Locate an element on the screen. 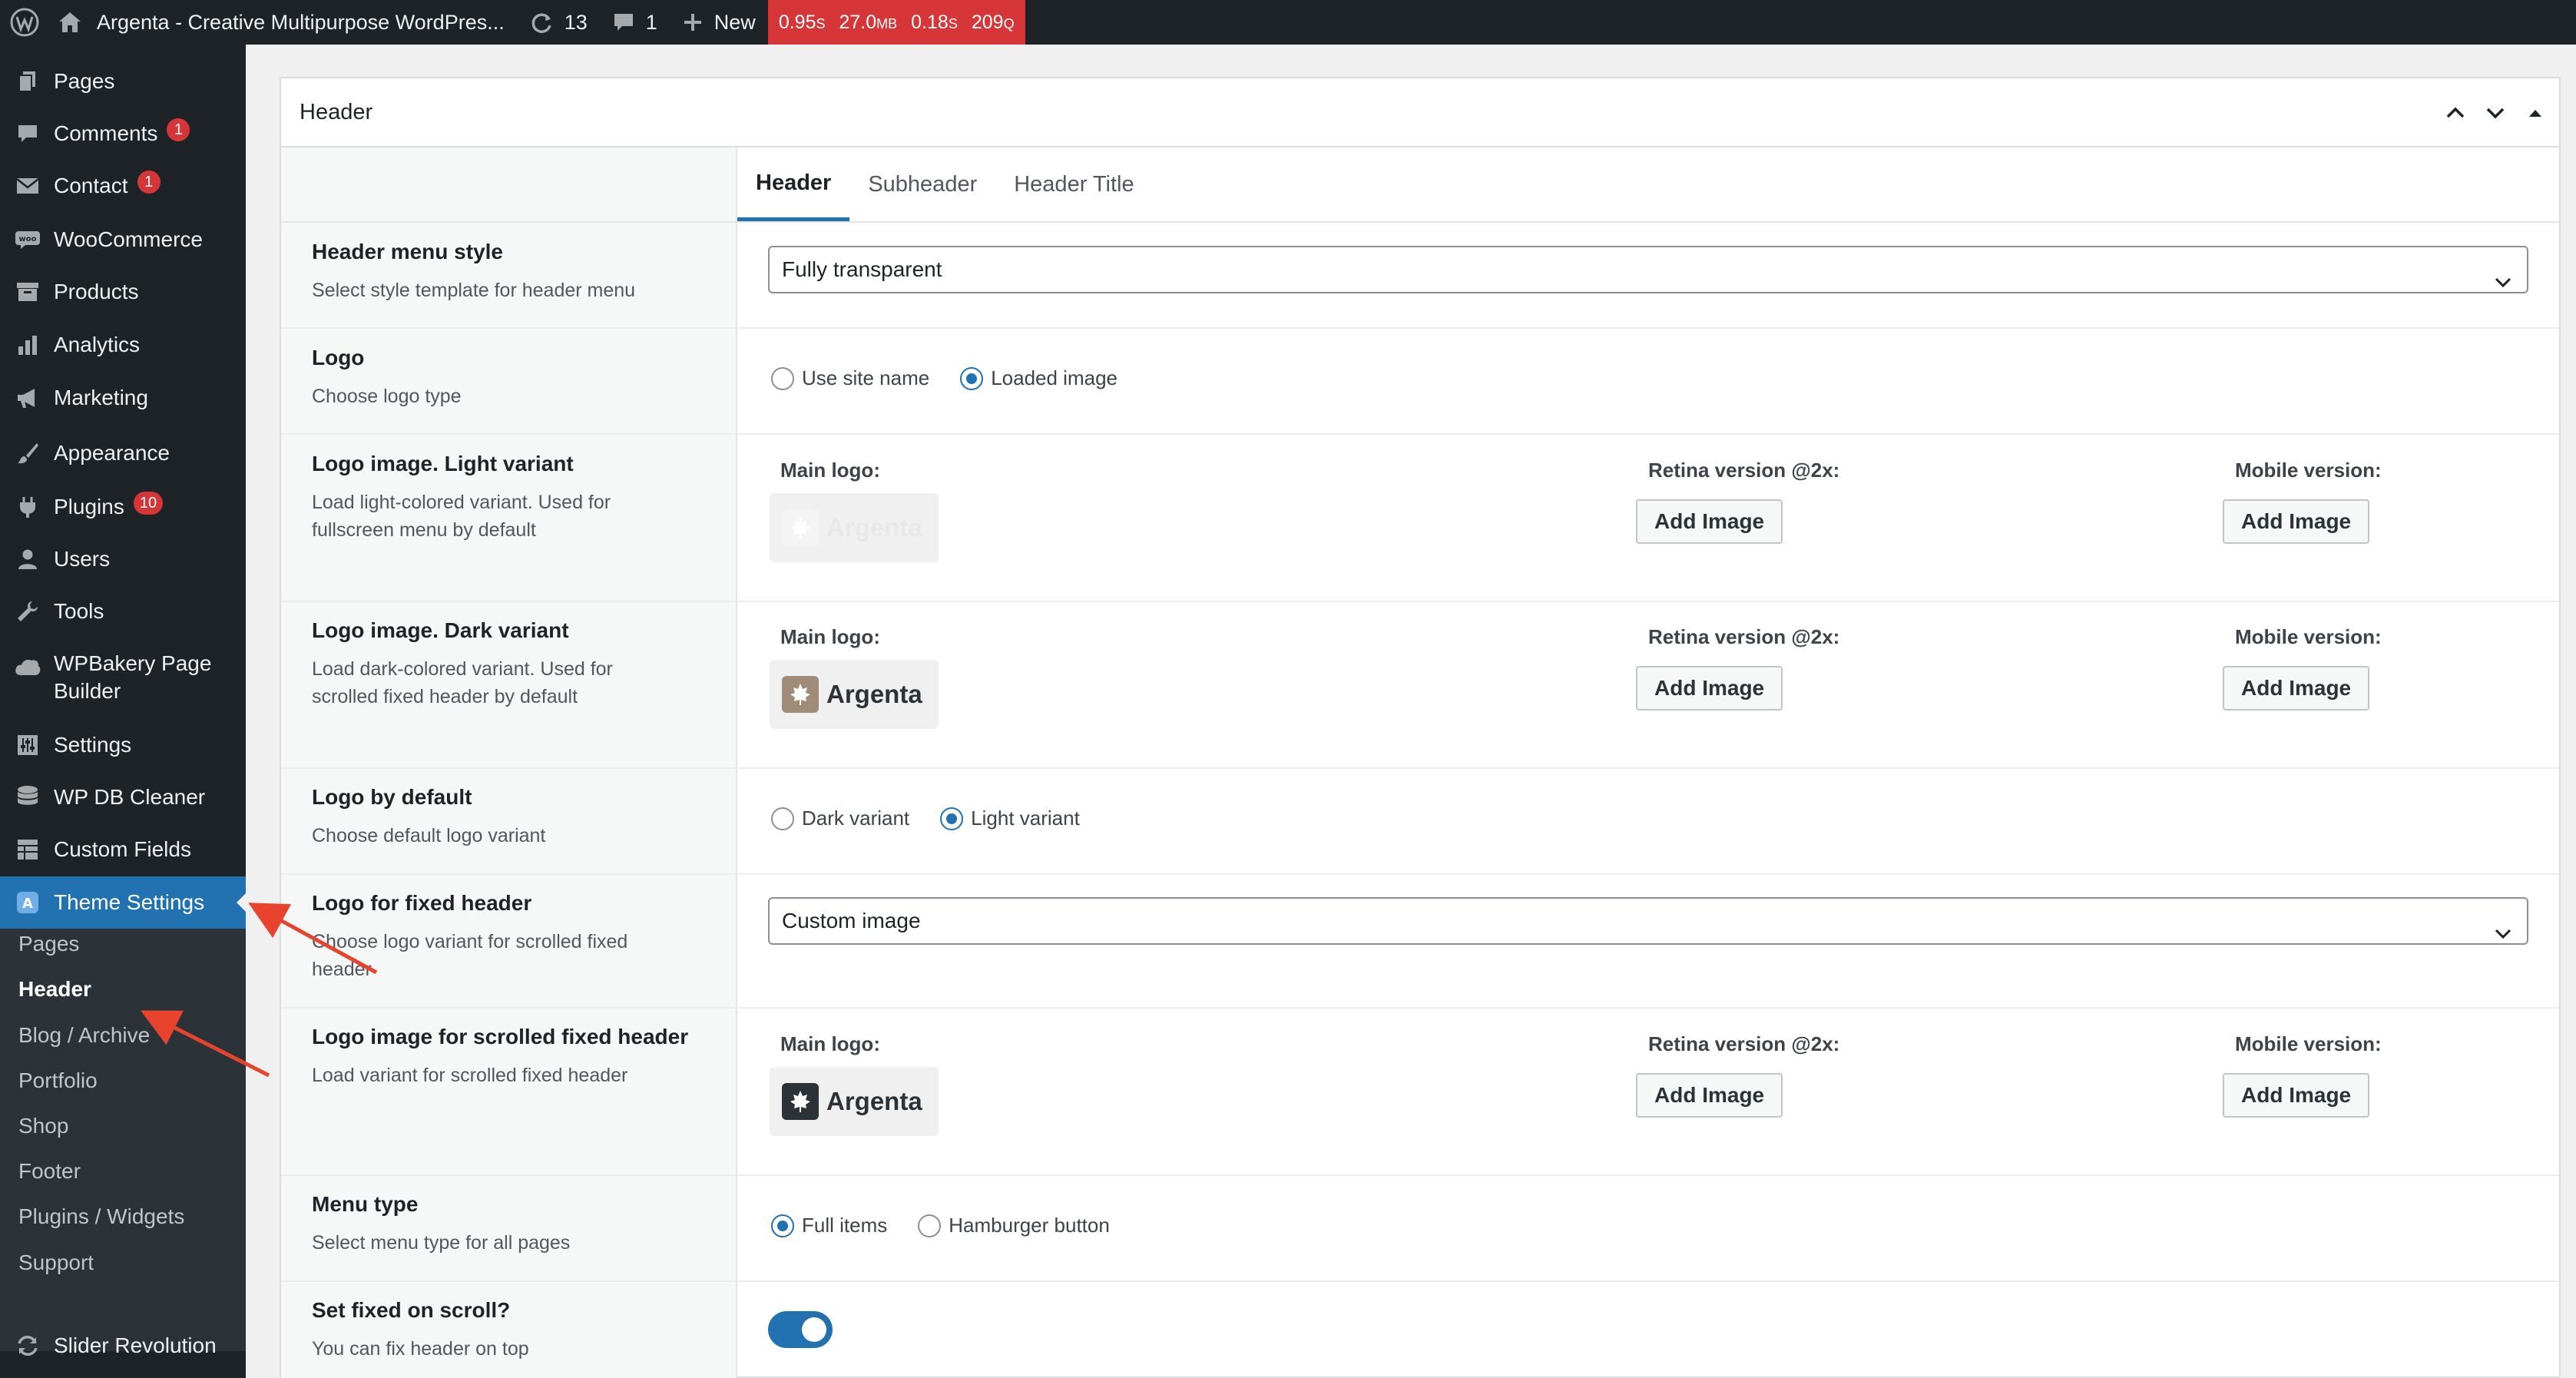 The width and height of the screenshot is (2576, 1378). new-content-link: New is located at coordinates (719, 22).